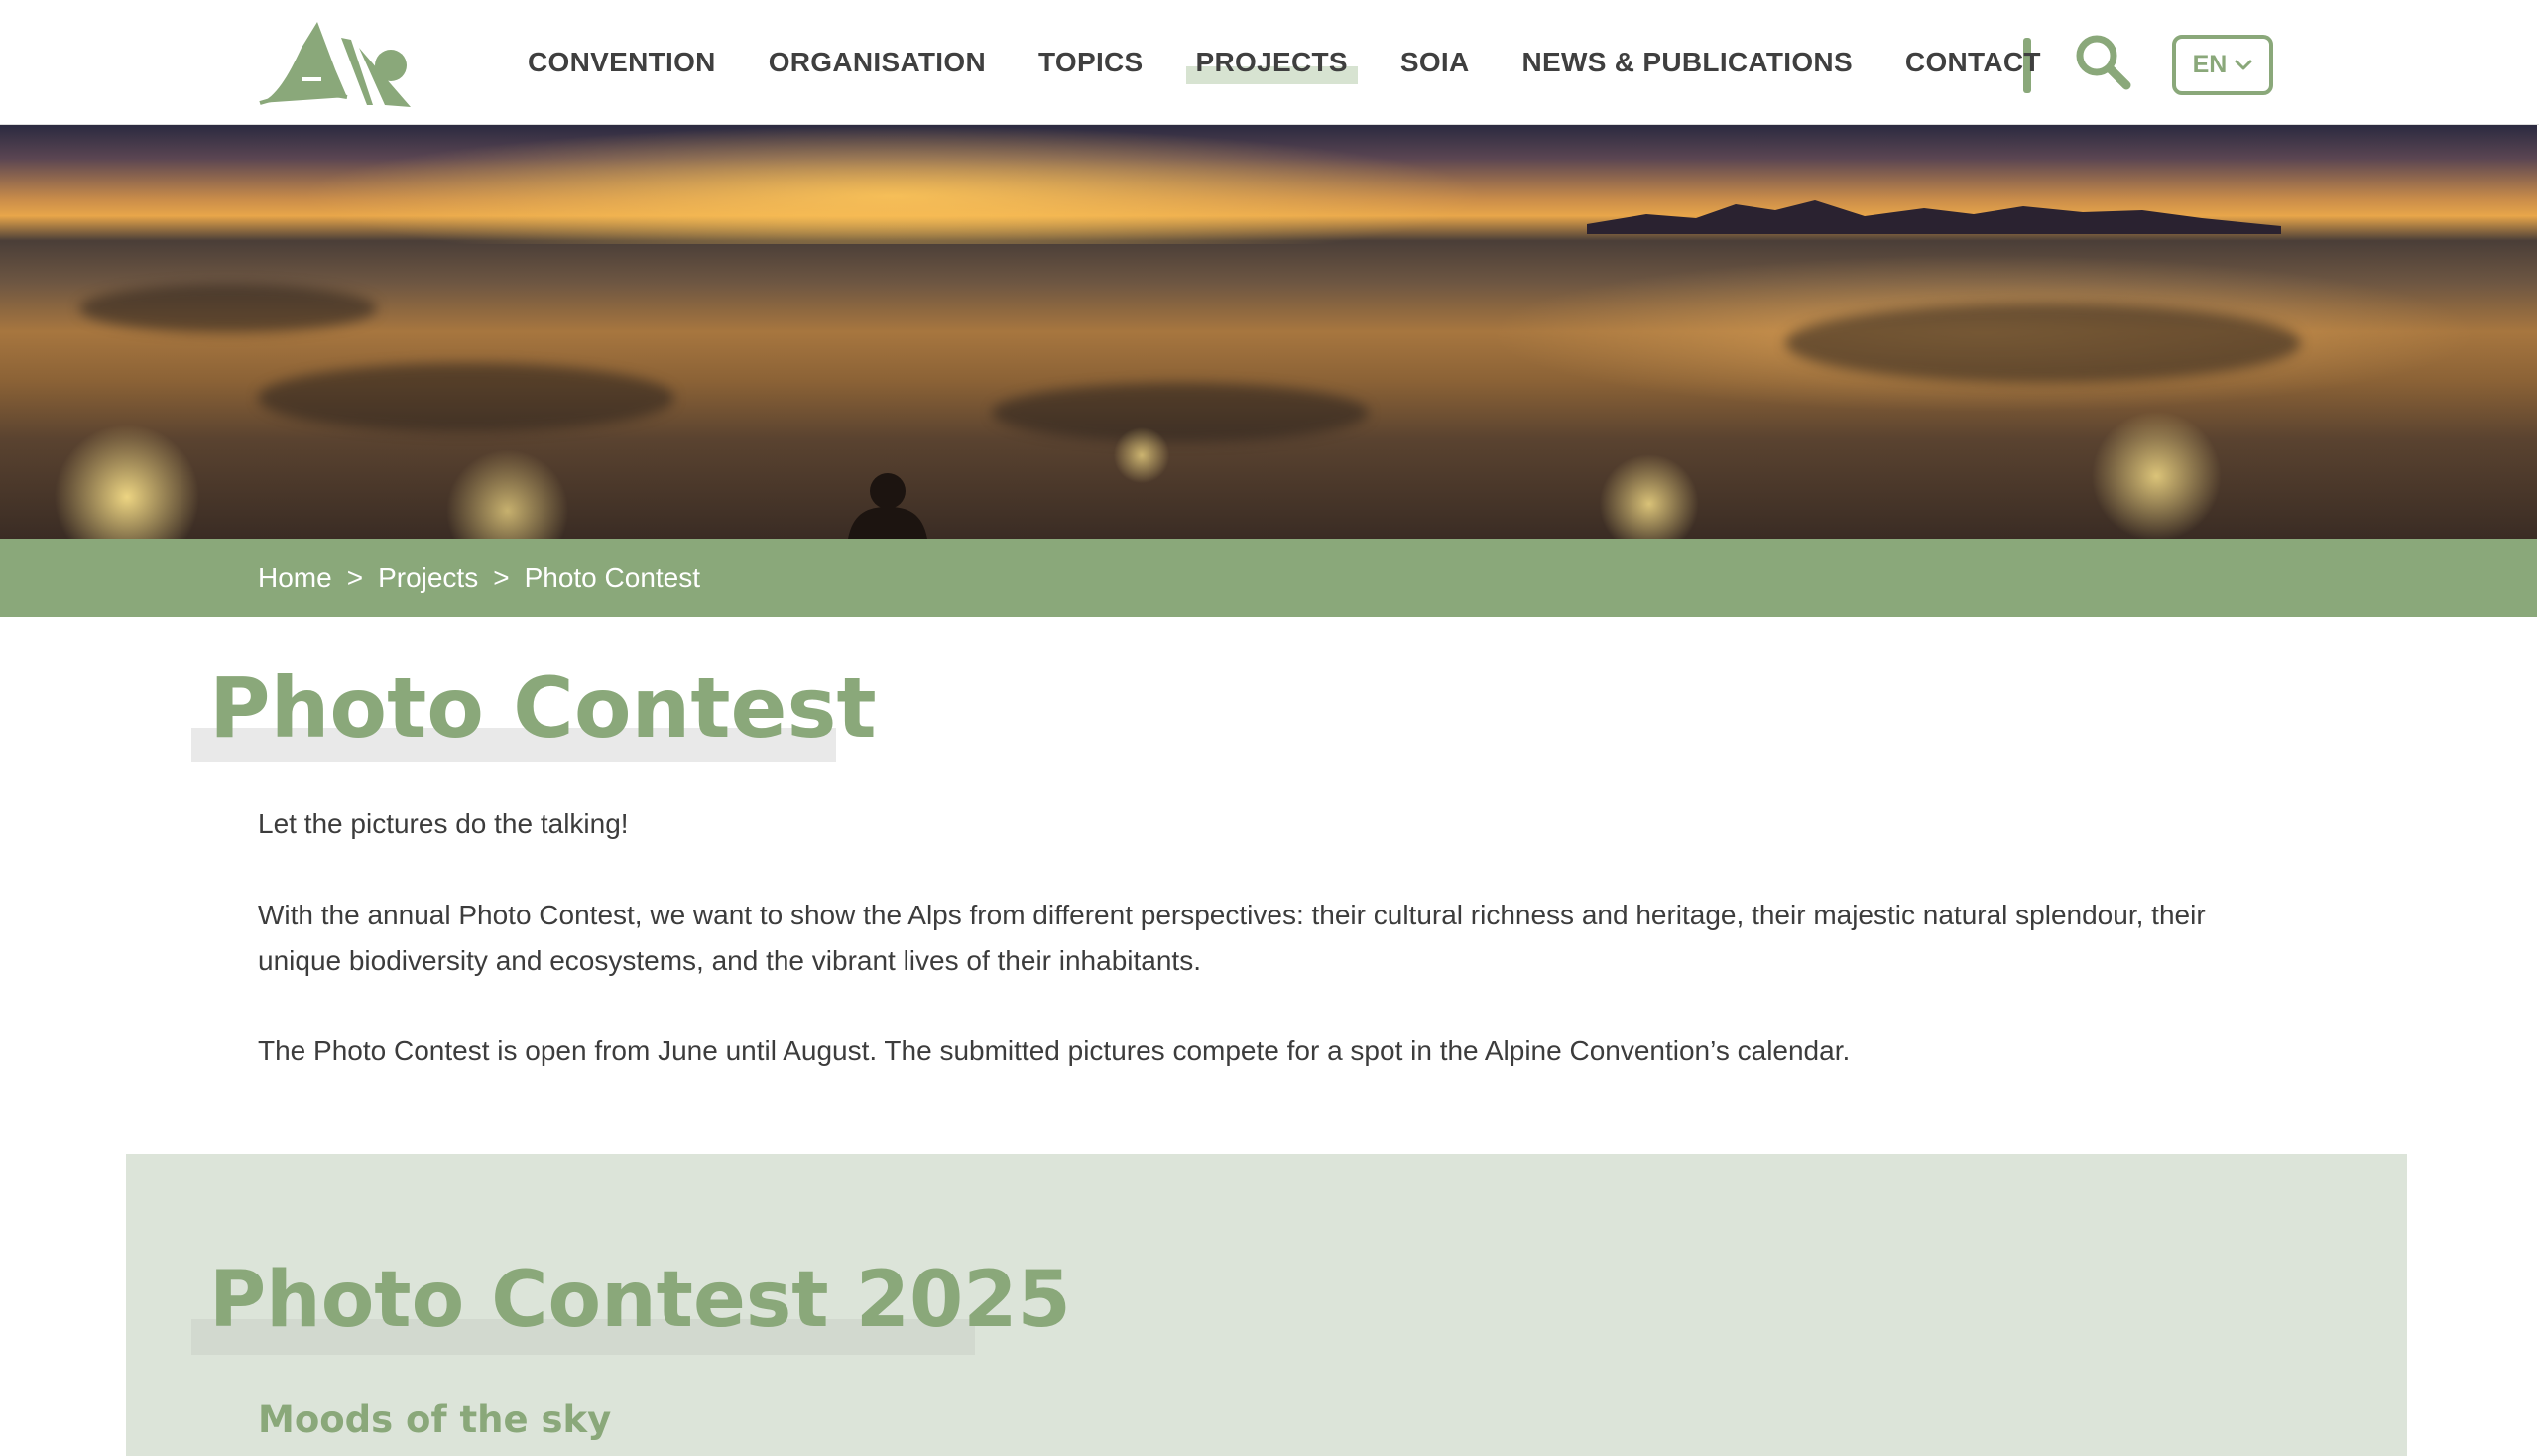 The height and width of the screenshot is (1456, 2539). Describe the element at coordinates (622, 62) in the screenshot. I see `nav-item-convention: CONVENTION` at that location.